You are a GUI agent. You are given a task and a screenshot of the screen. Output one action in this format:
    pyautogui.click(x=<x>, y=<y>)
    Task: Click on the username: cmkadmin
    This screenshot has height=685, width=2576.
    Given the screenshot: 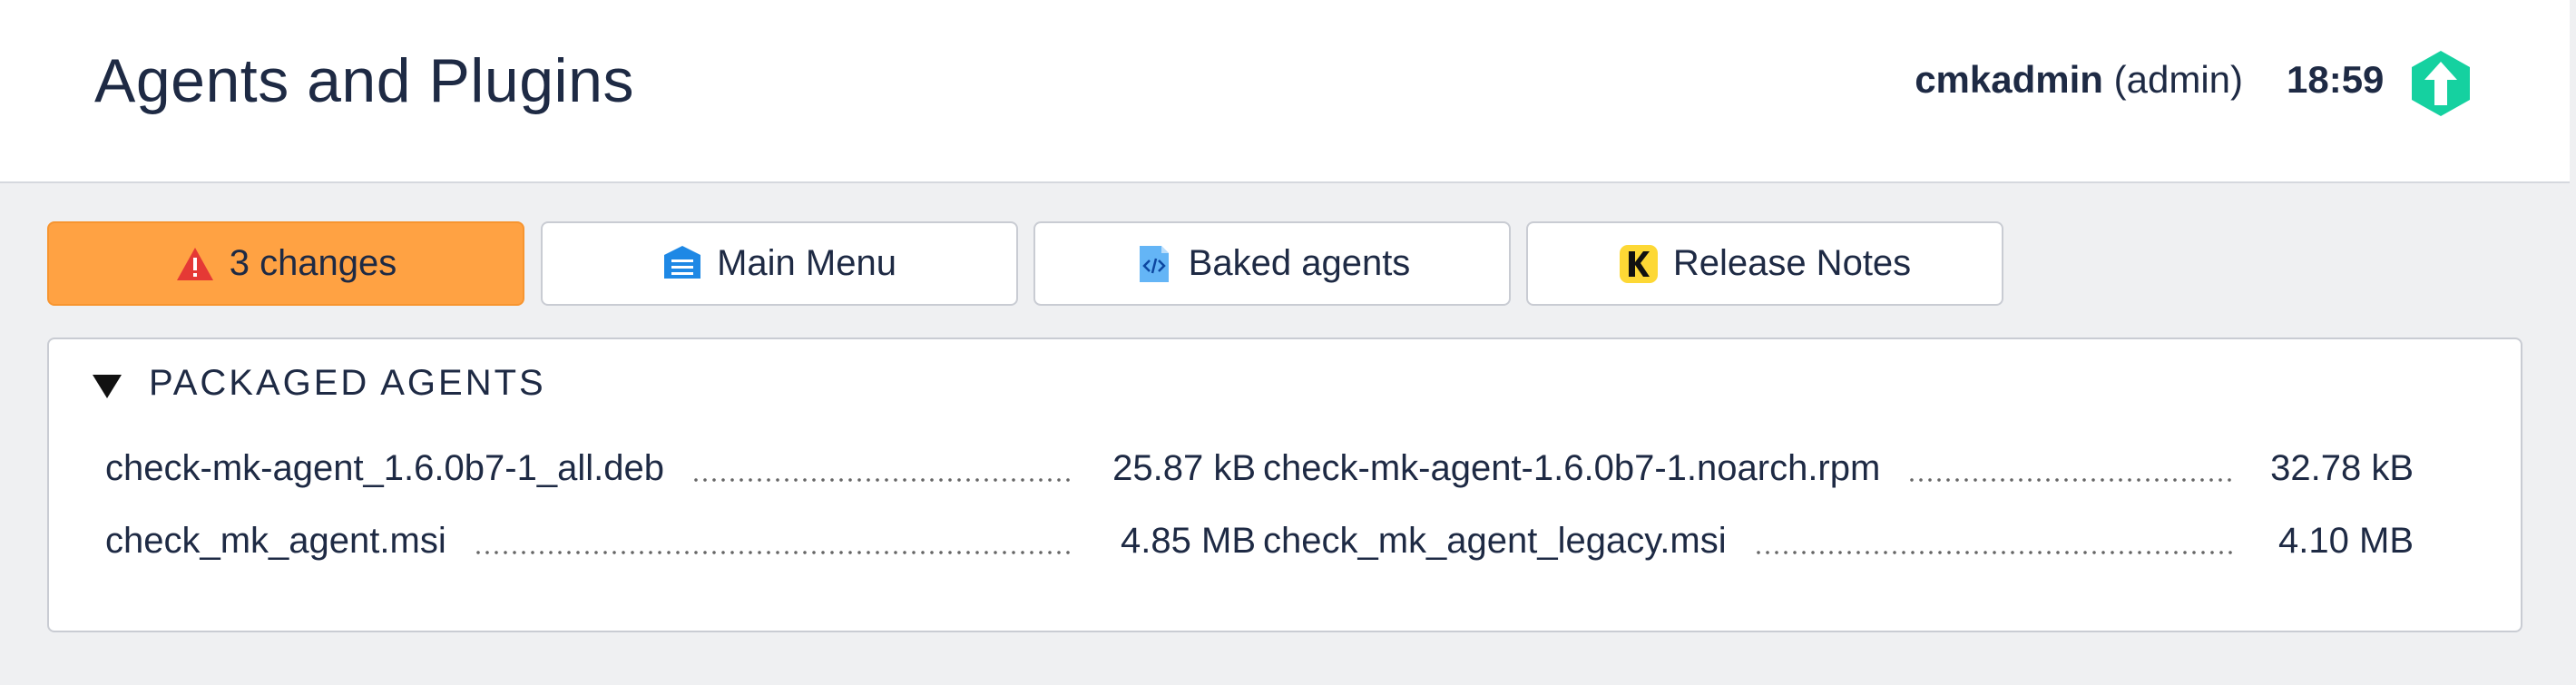 What is the action you would take?
    pyautogui.click(x=2009, y=79)
    